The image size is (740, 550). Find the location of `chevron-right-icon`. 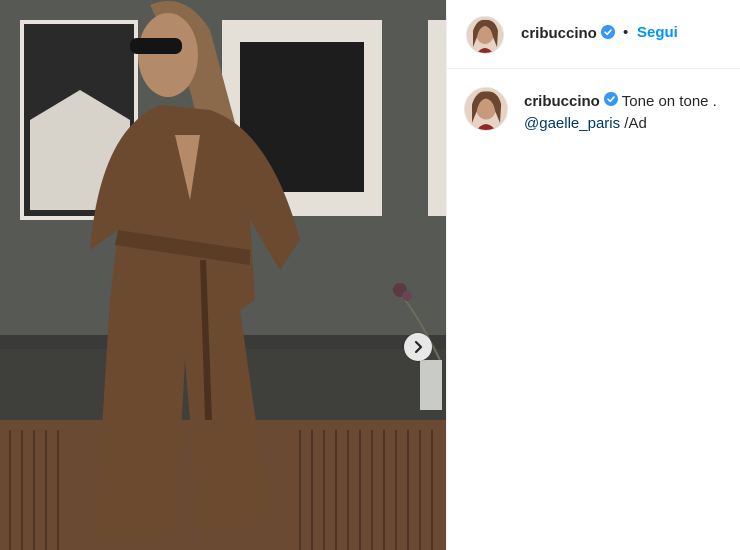

chevron-right-icon is located at coordinates (418, 347).